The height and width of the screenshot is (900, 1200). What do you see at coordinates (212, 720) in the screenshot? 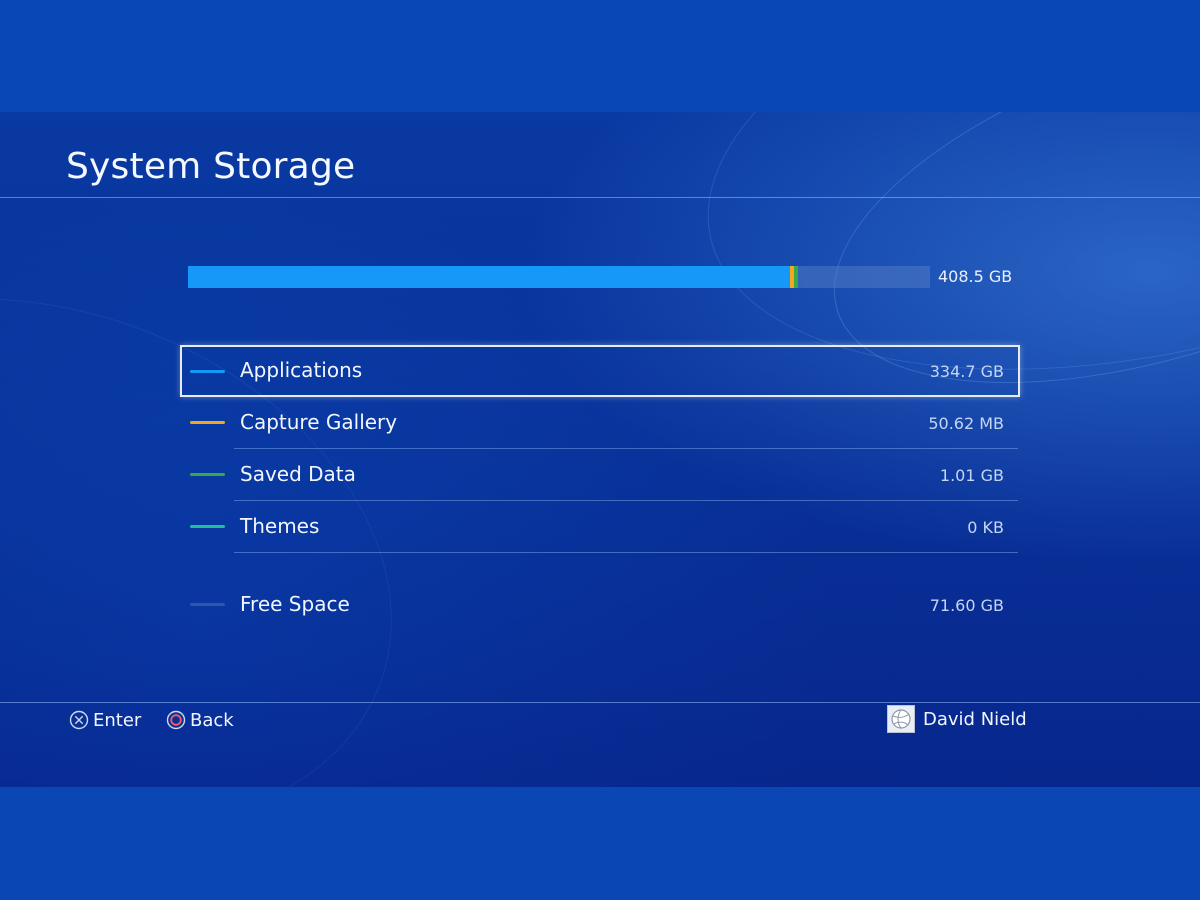
I see `back-label: Back` at bounding box center [212, 720].